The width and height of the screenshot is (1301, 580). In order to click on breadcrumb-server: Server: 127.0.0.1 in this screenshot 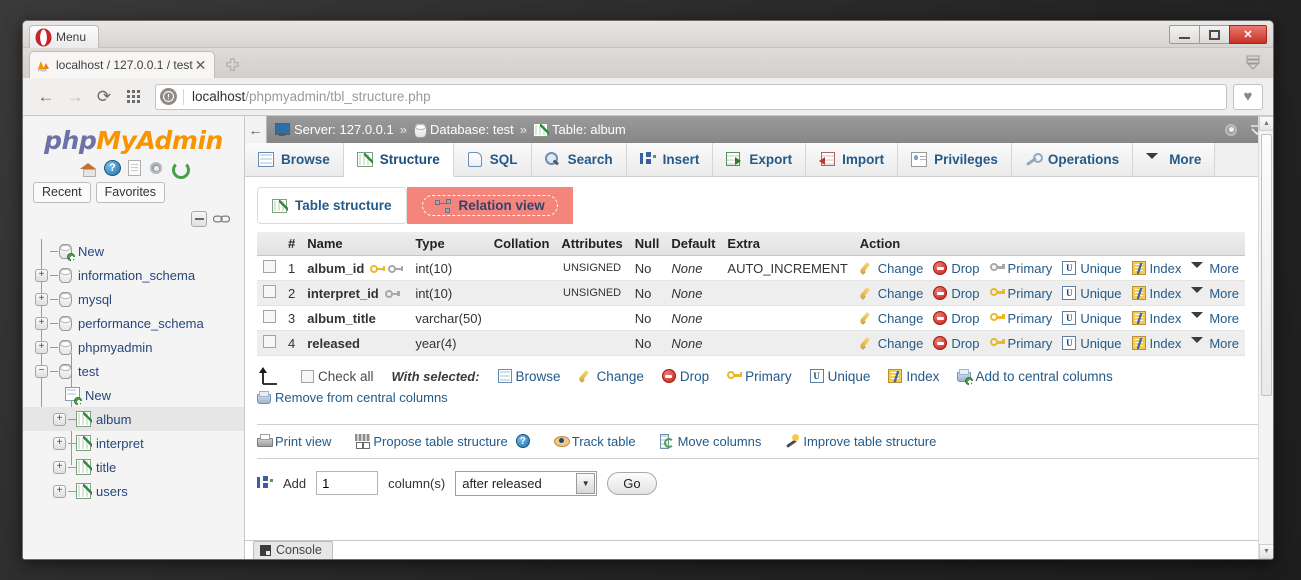, I will do `click(344, 129)`.